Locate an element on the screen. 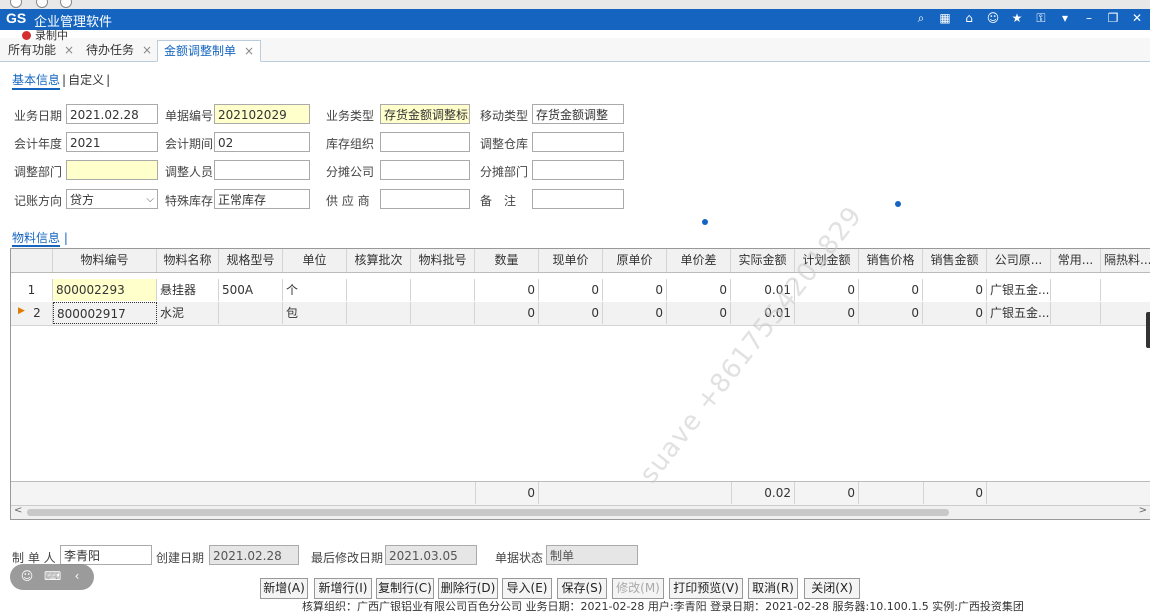 Image resolution: width=1150 pixels, height=613 pixels. key-icon: ⚿ is located at coordinates (1041, 18).